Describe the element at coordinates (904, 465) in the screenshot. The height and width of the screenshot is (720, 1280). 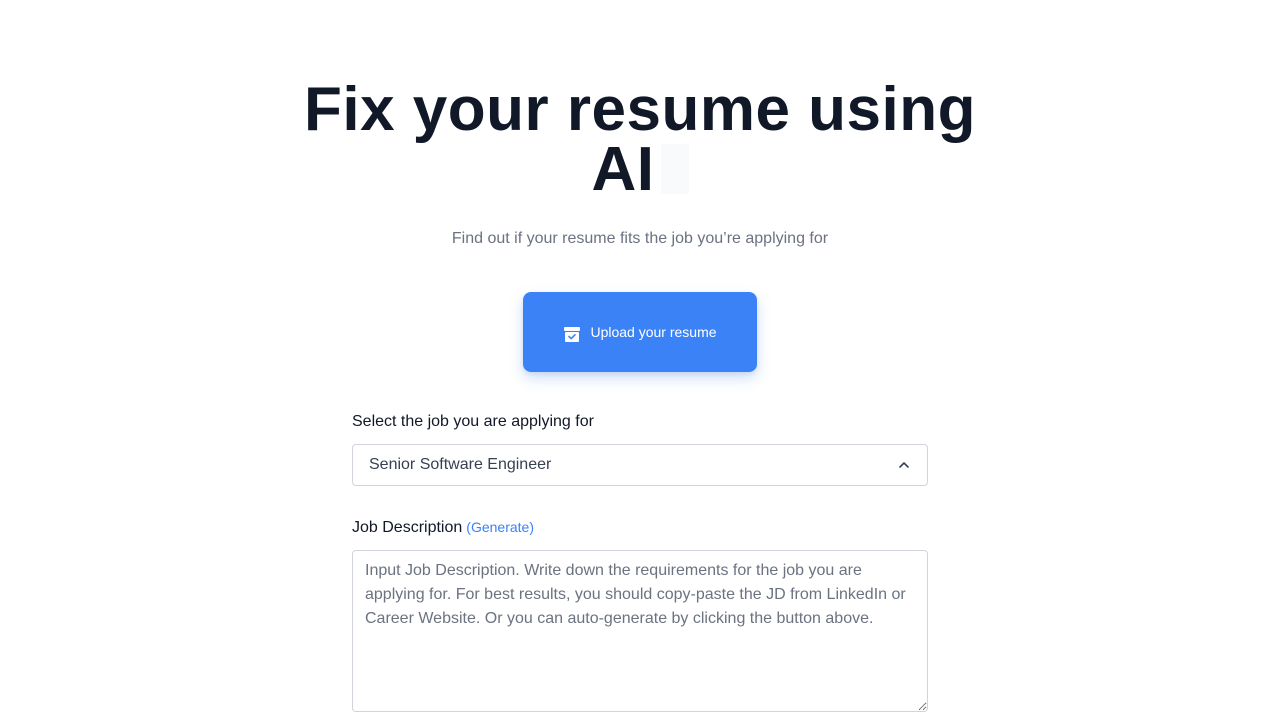
I see `chevron-up-icon` at that location.